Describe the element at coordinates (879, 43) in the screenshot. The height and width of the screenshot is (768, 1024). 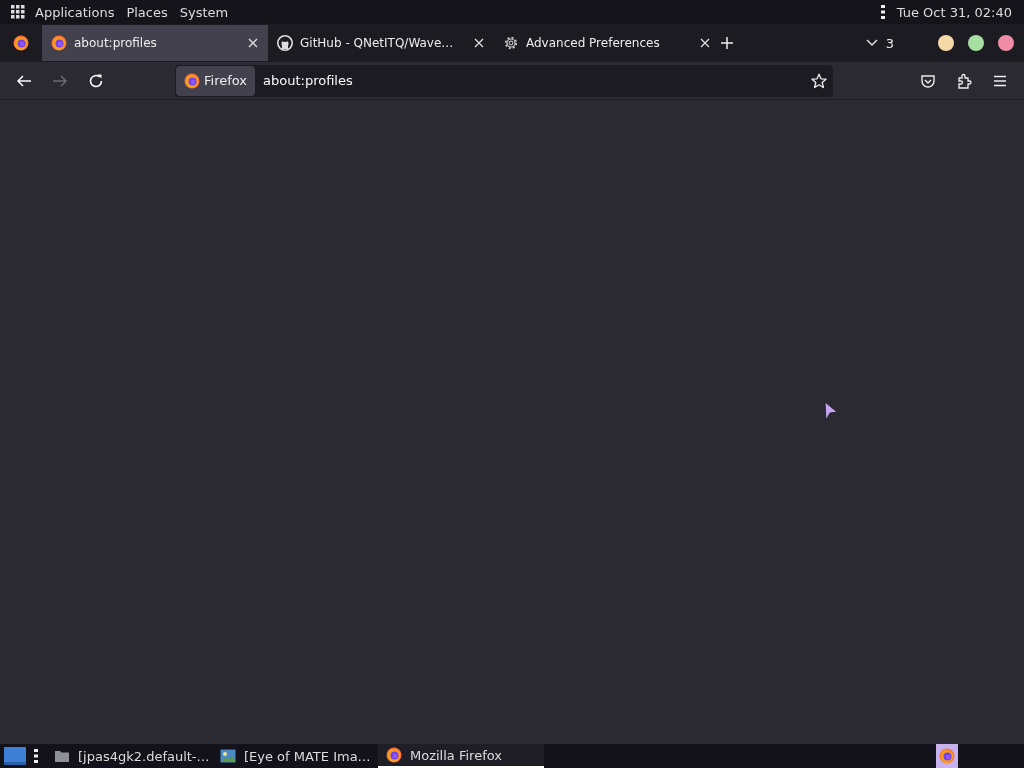
I see `tab-list-button: 3` at that location.